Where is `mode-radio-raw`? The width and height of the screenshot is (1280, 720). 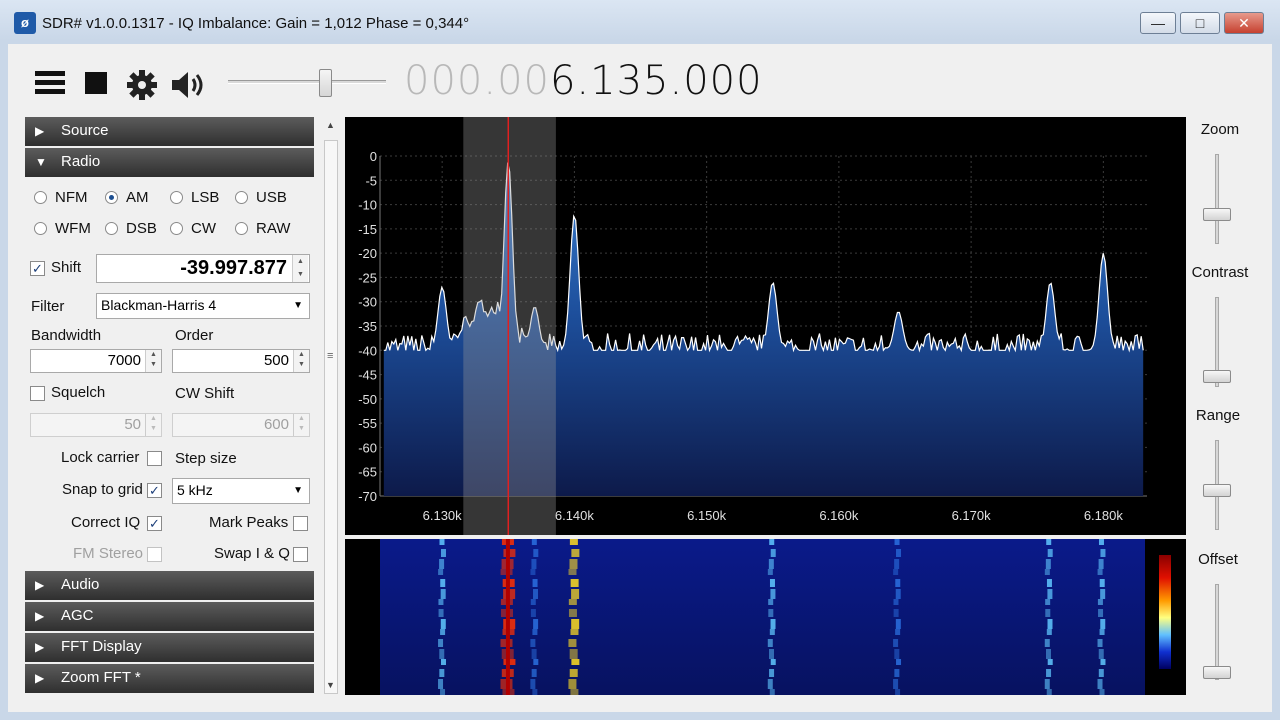
mode-radio-raw is located at coordinates (241, 228).